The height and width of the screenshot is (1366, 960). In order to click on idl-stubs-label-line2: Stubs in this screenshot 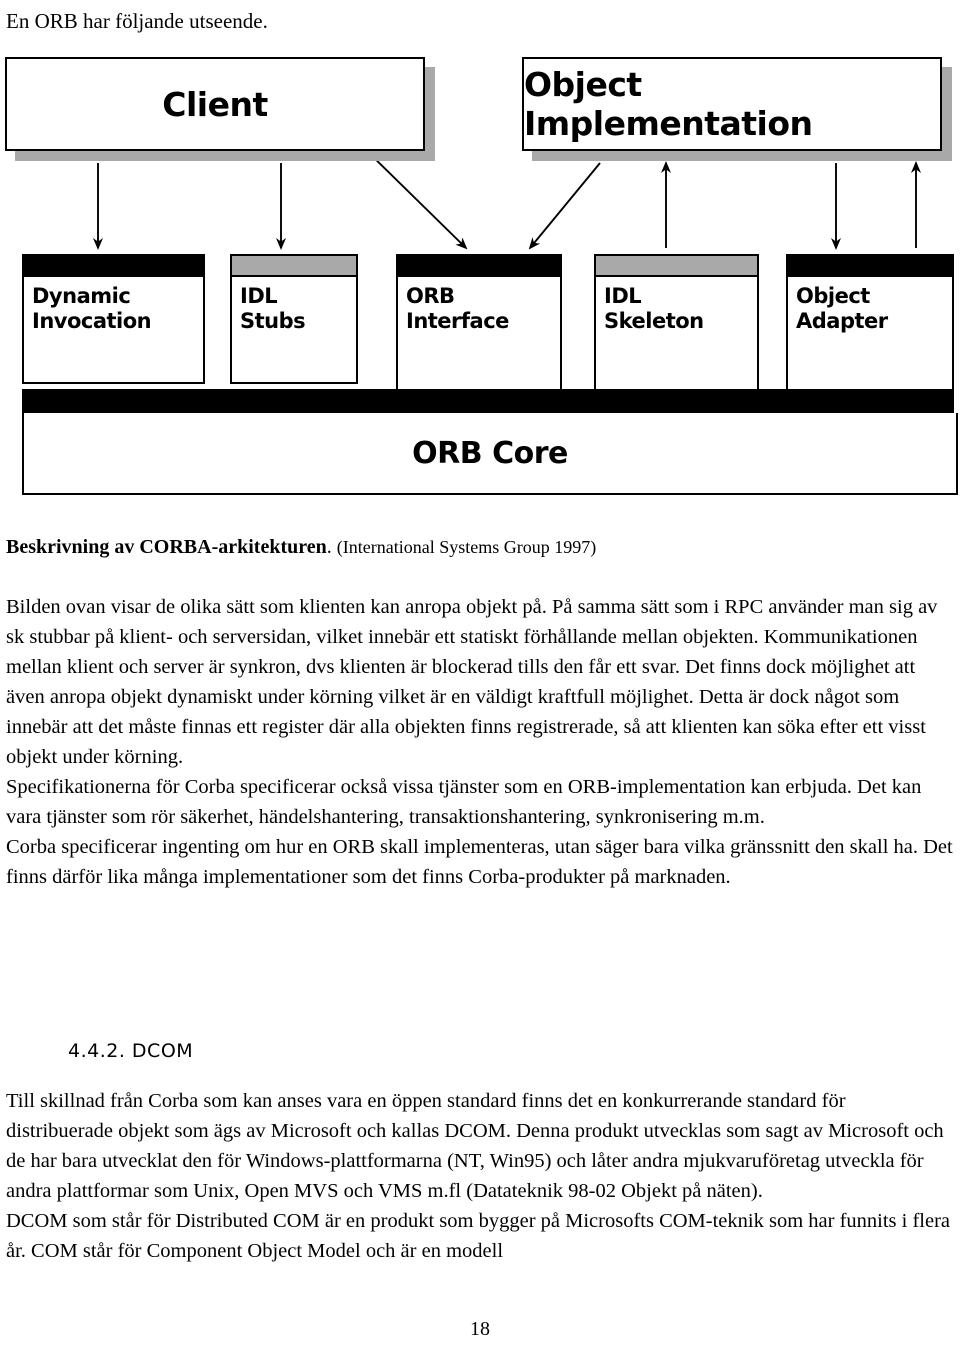, I will do `click(273, 321)`.